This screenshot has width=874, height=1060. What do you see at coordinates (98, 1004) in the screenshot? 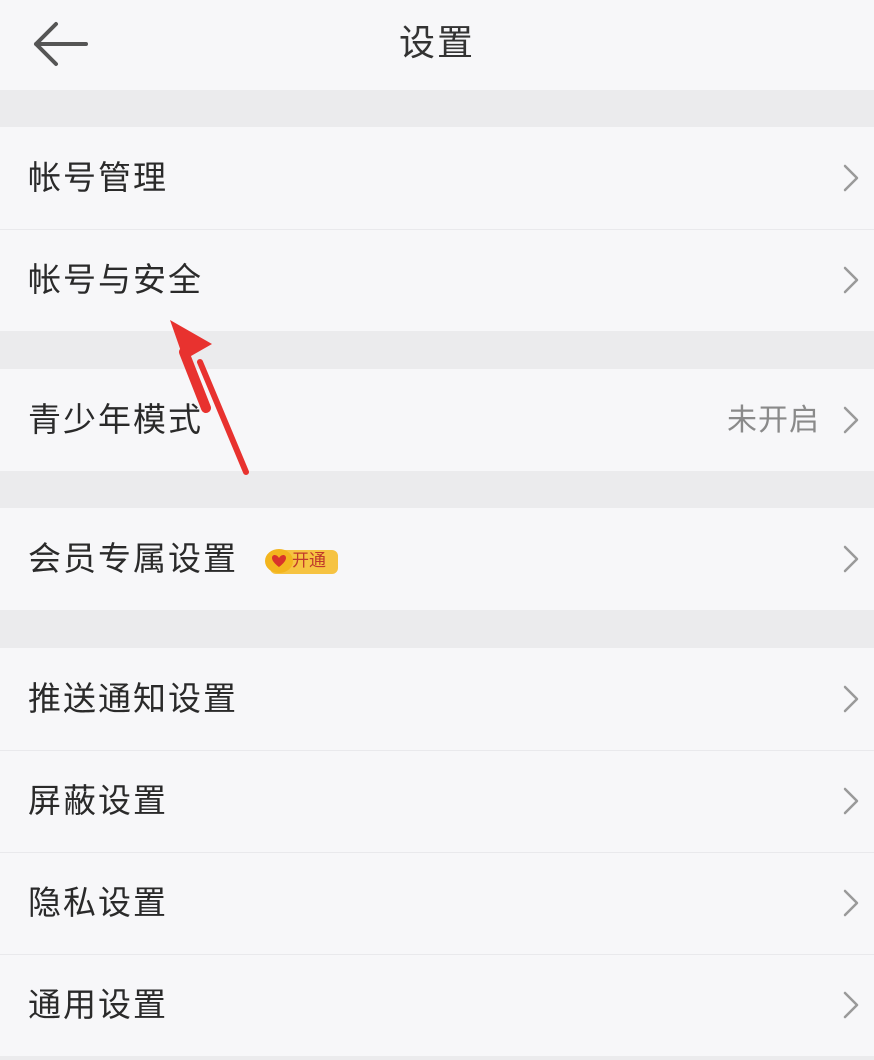
I see `settings-item-label: 通用设置` at bounding box center [98, 1004].